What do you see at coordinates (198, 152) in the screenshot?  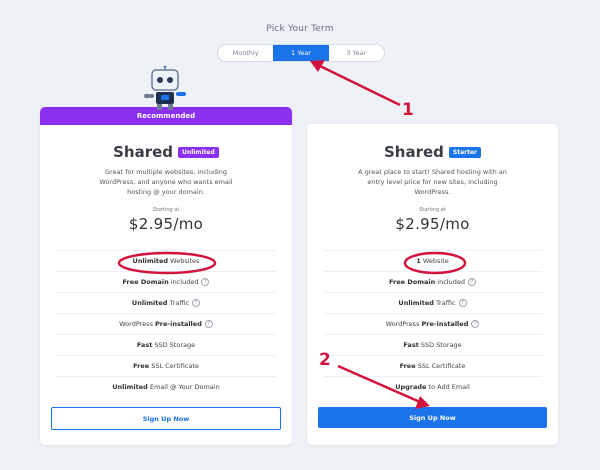 I see `plan-badge: Unlimited` at bounding box center [198, 152].